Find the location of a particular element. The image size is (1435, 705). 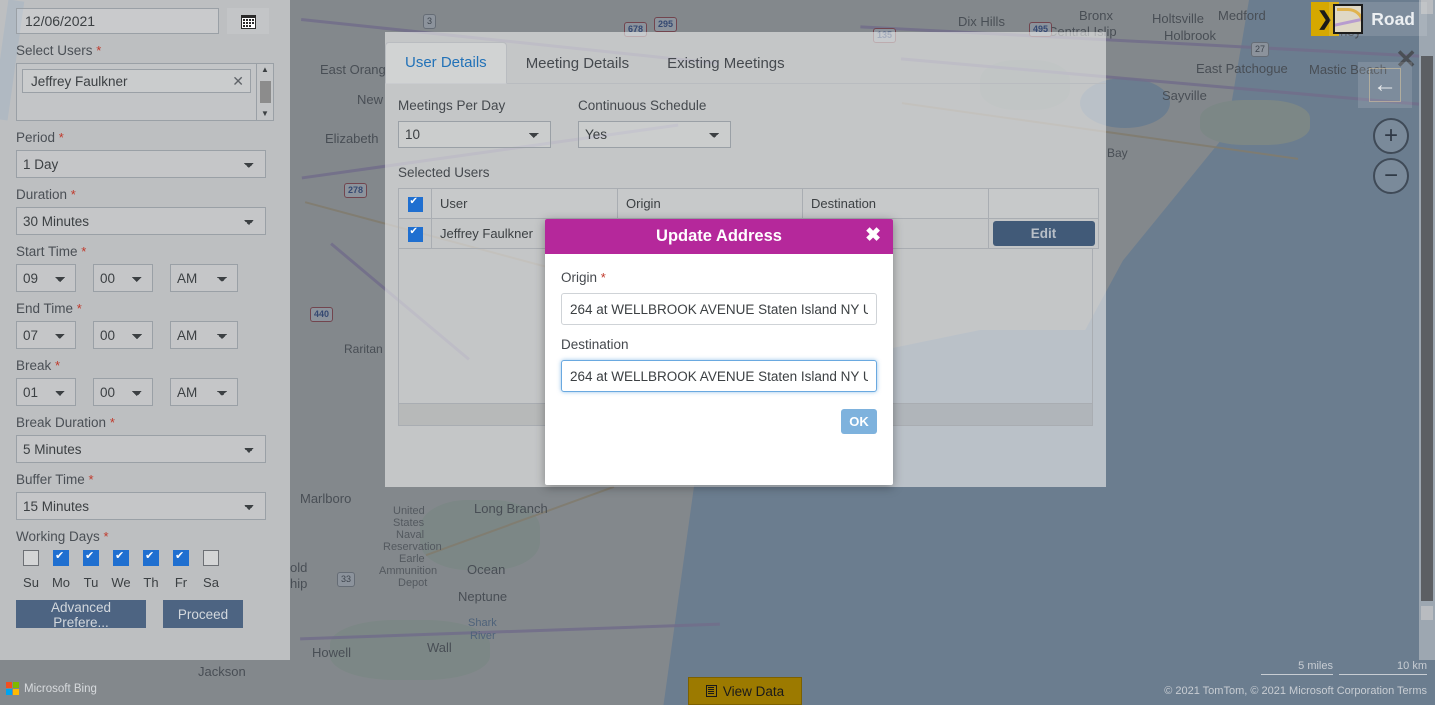

map-thumbnail-icon is located at coordinates (1348, 19).